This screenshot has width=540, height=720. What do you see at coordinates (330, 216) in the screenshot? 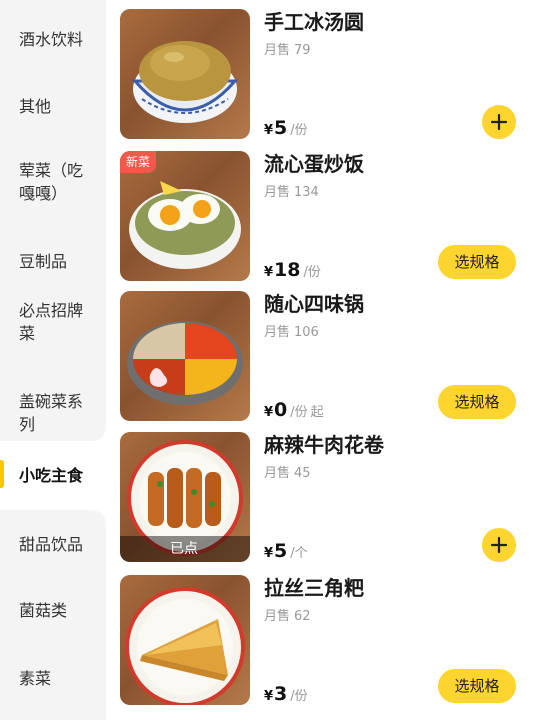
I see `product-item: 新菜 流心蛋炒饭 月售 134 ¥18/份 选规格` at bounding box center [330, 216].